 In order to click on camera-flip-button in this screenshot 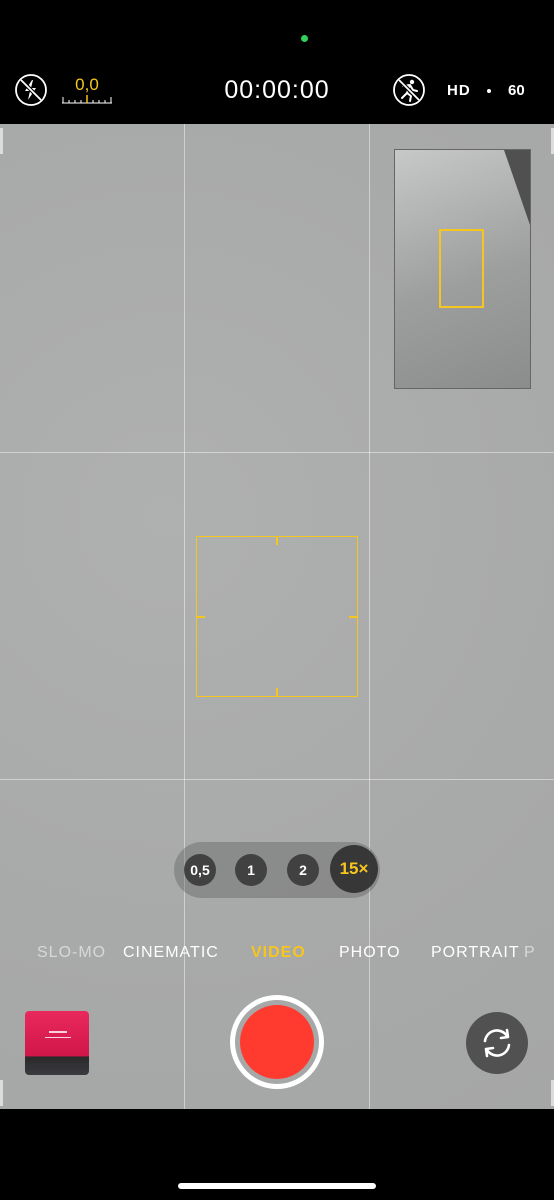, I will do `click(497, 1043)`.